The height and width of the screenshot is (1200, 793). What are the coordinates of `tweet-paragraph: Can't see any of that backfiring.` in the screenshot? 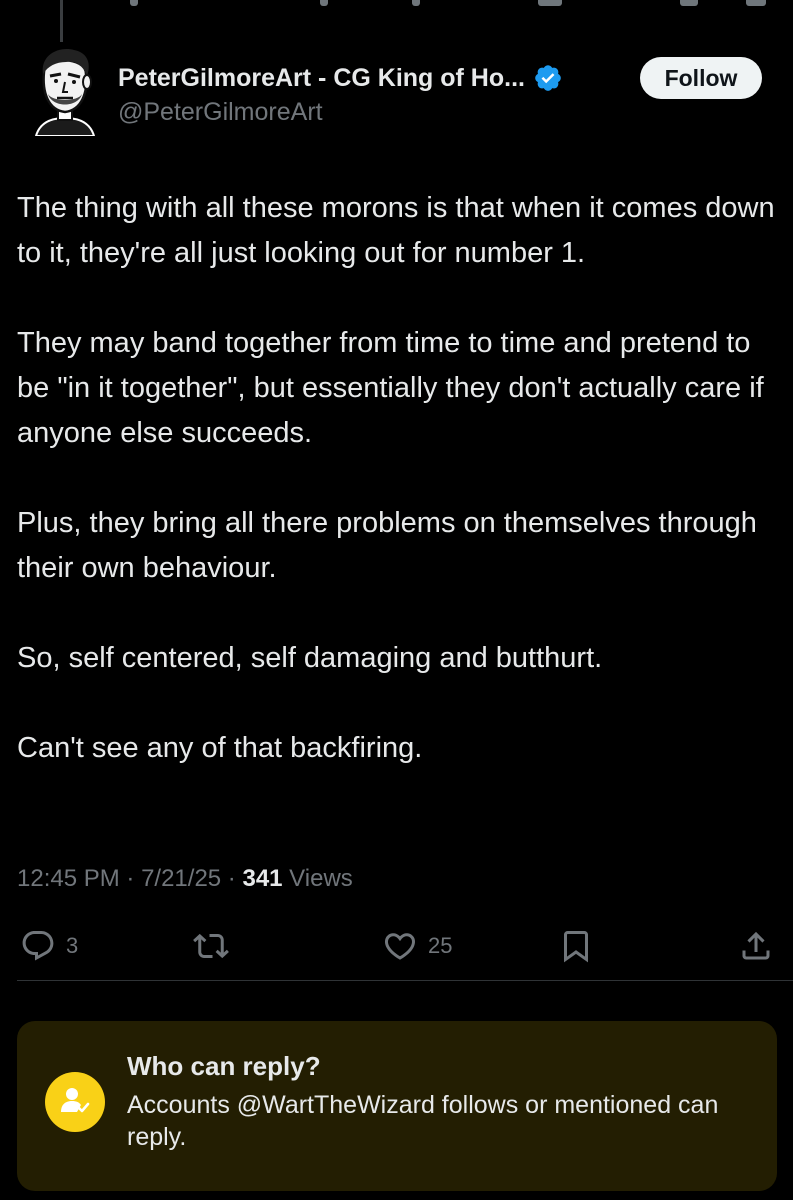 It's located at (220, 748).